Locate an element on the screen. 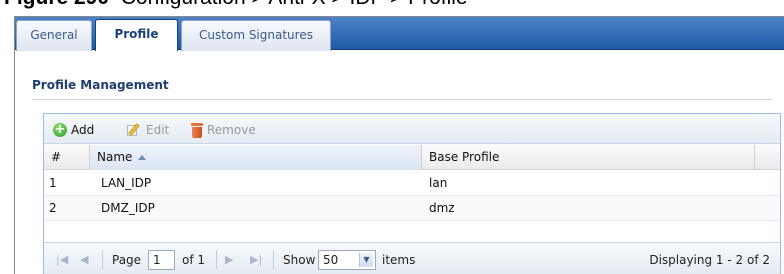  figure-caption-text: Configuration > Anti-X > IDP > Profile is located at coordinates (294, 4).